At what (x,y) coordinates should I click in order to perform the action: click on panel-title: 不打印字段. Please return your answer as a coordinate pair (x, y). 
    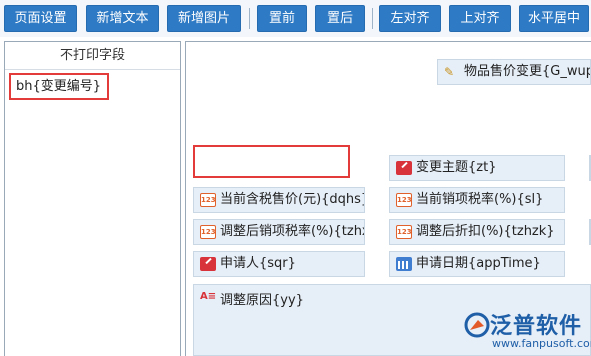
    Looking at the image, I should click on (92, 56).